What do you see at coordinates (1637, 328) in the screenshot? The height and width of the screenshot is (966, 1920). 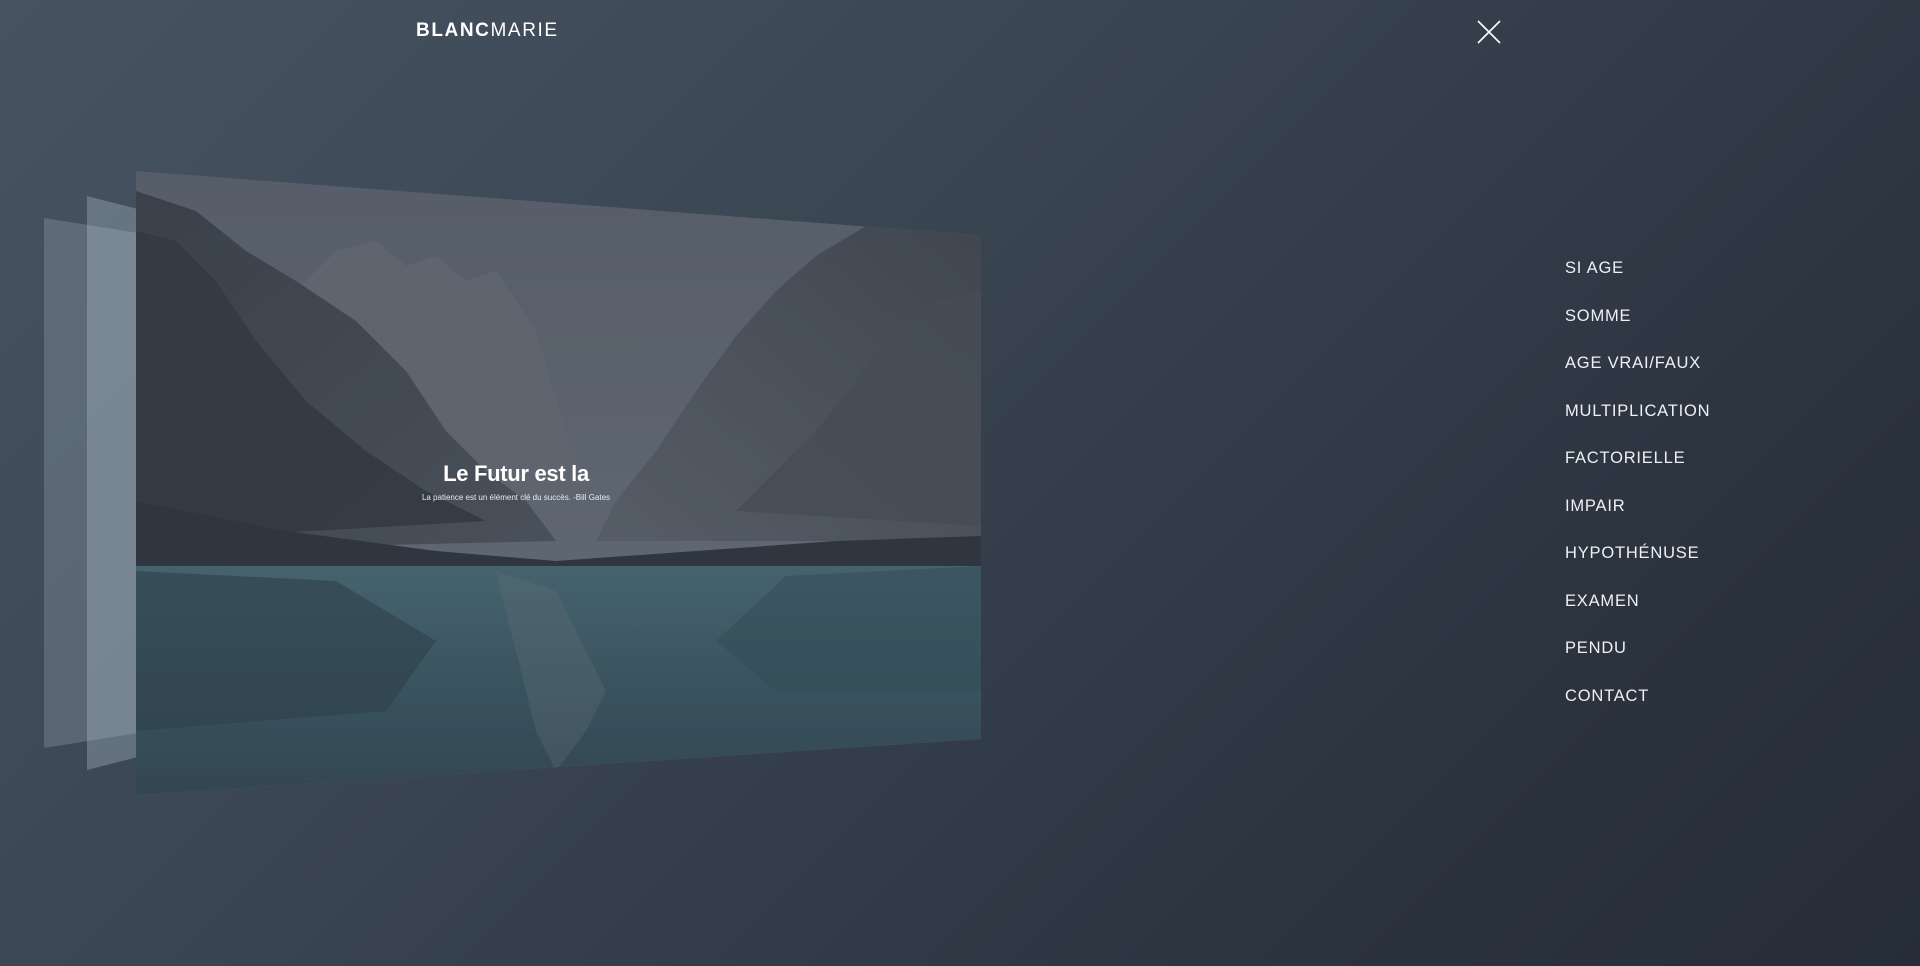 I see `menu-item-somme: SOMME` at bounding box center [1637, 328].